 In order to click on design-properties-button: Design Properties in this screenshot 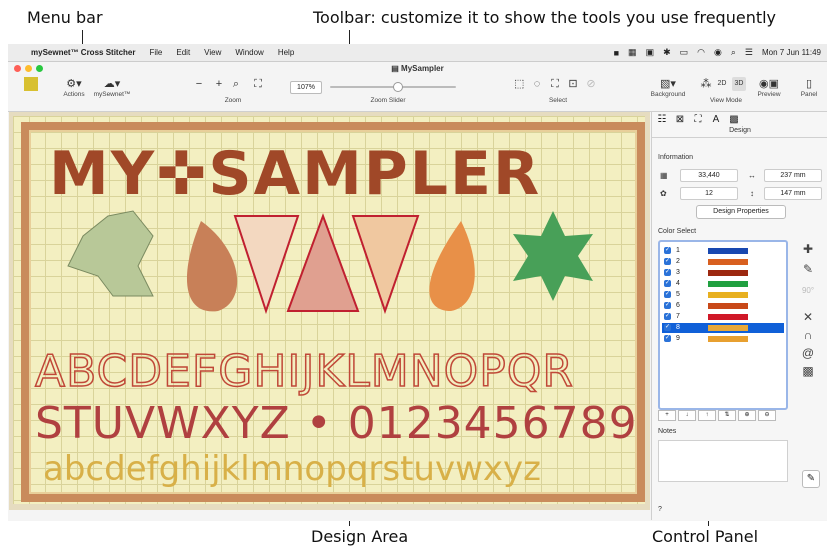, I will do `click(741, 212)`.